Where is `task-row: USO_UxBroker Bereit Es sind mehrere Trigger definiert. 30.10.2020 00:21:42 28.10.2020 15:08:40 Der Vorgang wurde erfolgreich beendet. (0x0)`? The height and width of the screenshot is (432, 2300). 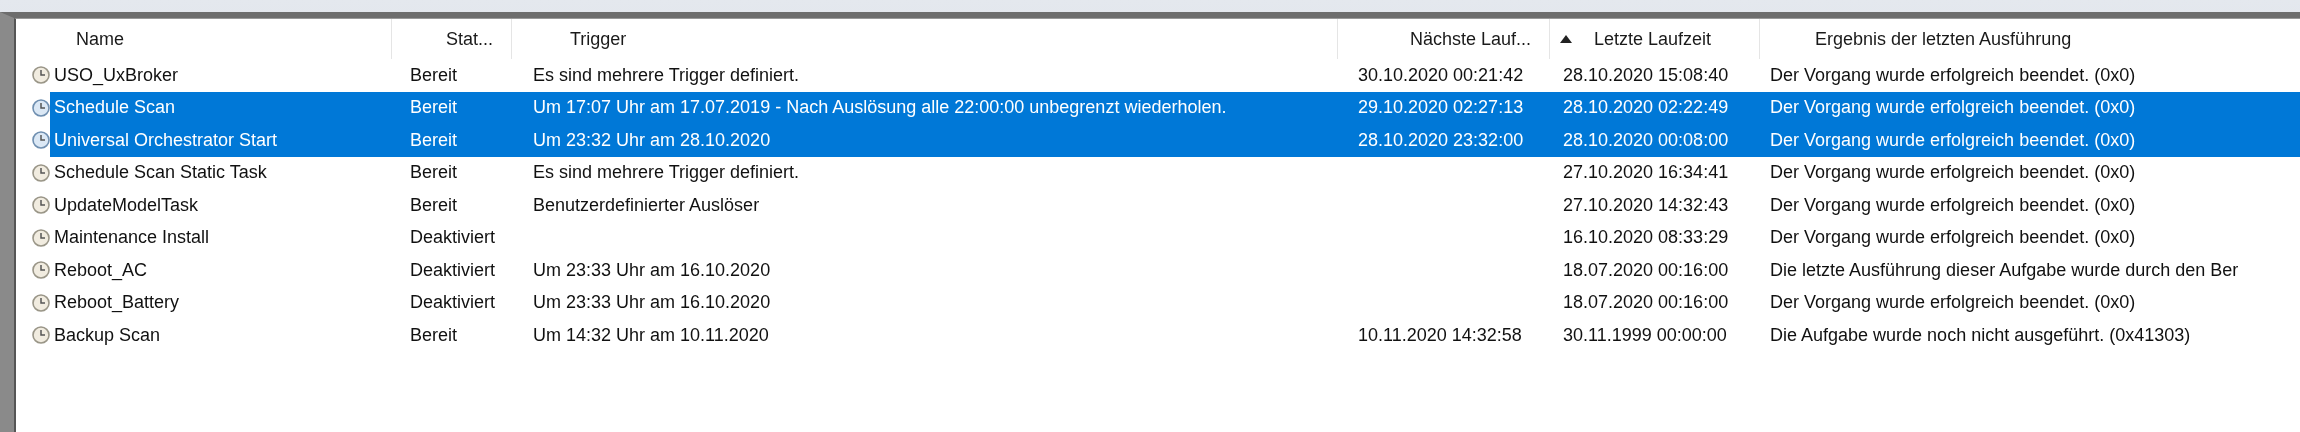
task-row: USO_UxBroker Bereit Es sind mehrere Trigger definiert. 30.10.2020 00:21:42 28.10.2020 15:08:40 Der Vorgang wurde erfolgreich beendet. (0x0) is located at coordinates (1158, 75).